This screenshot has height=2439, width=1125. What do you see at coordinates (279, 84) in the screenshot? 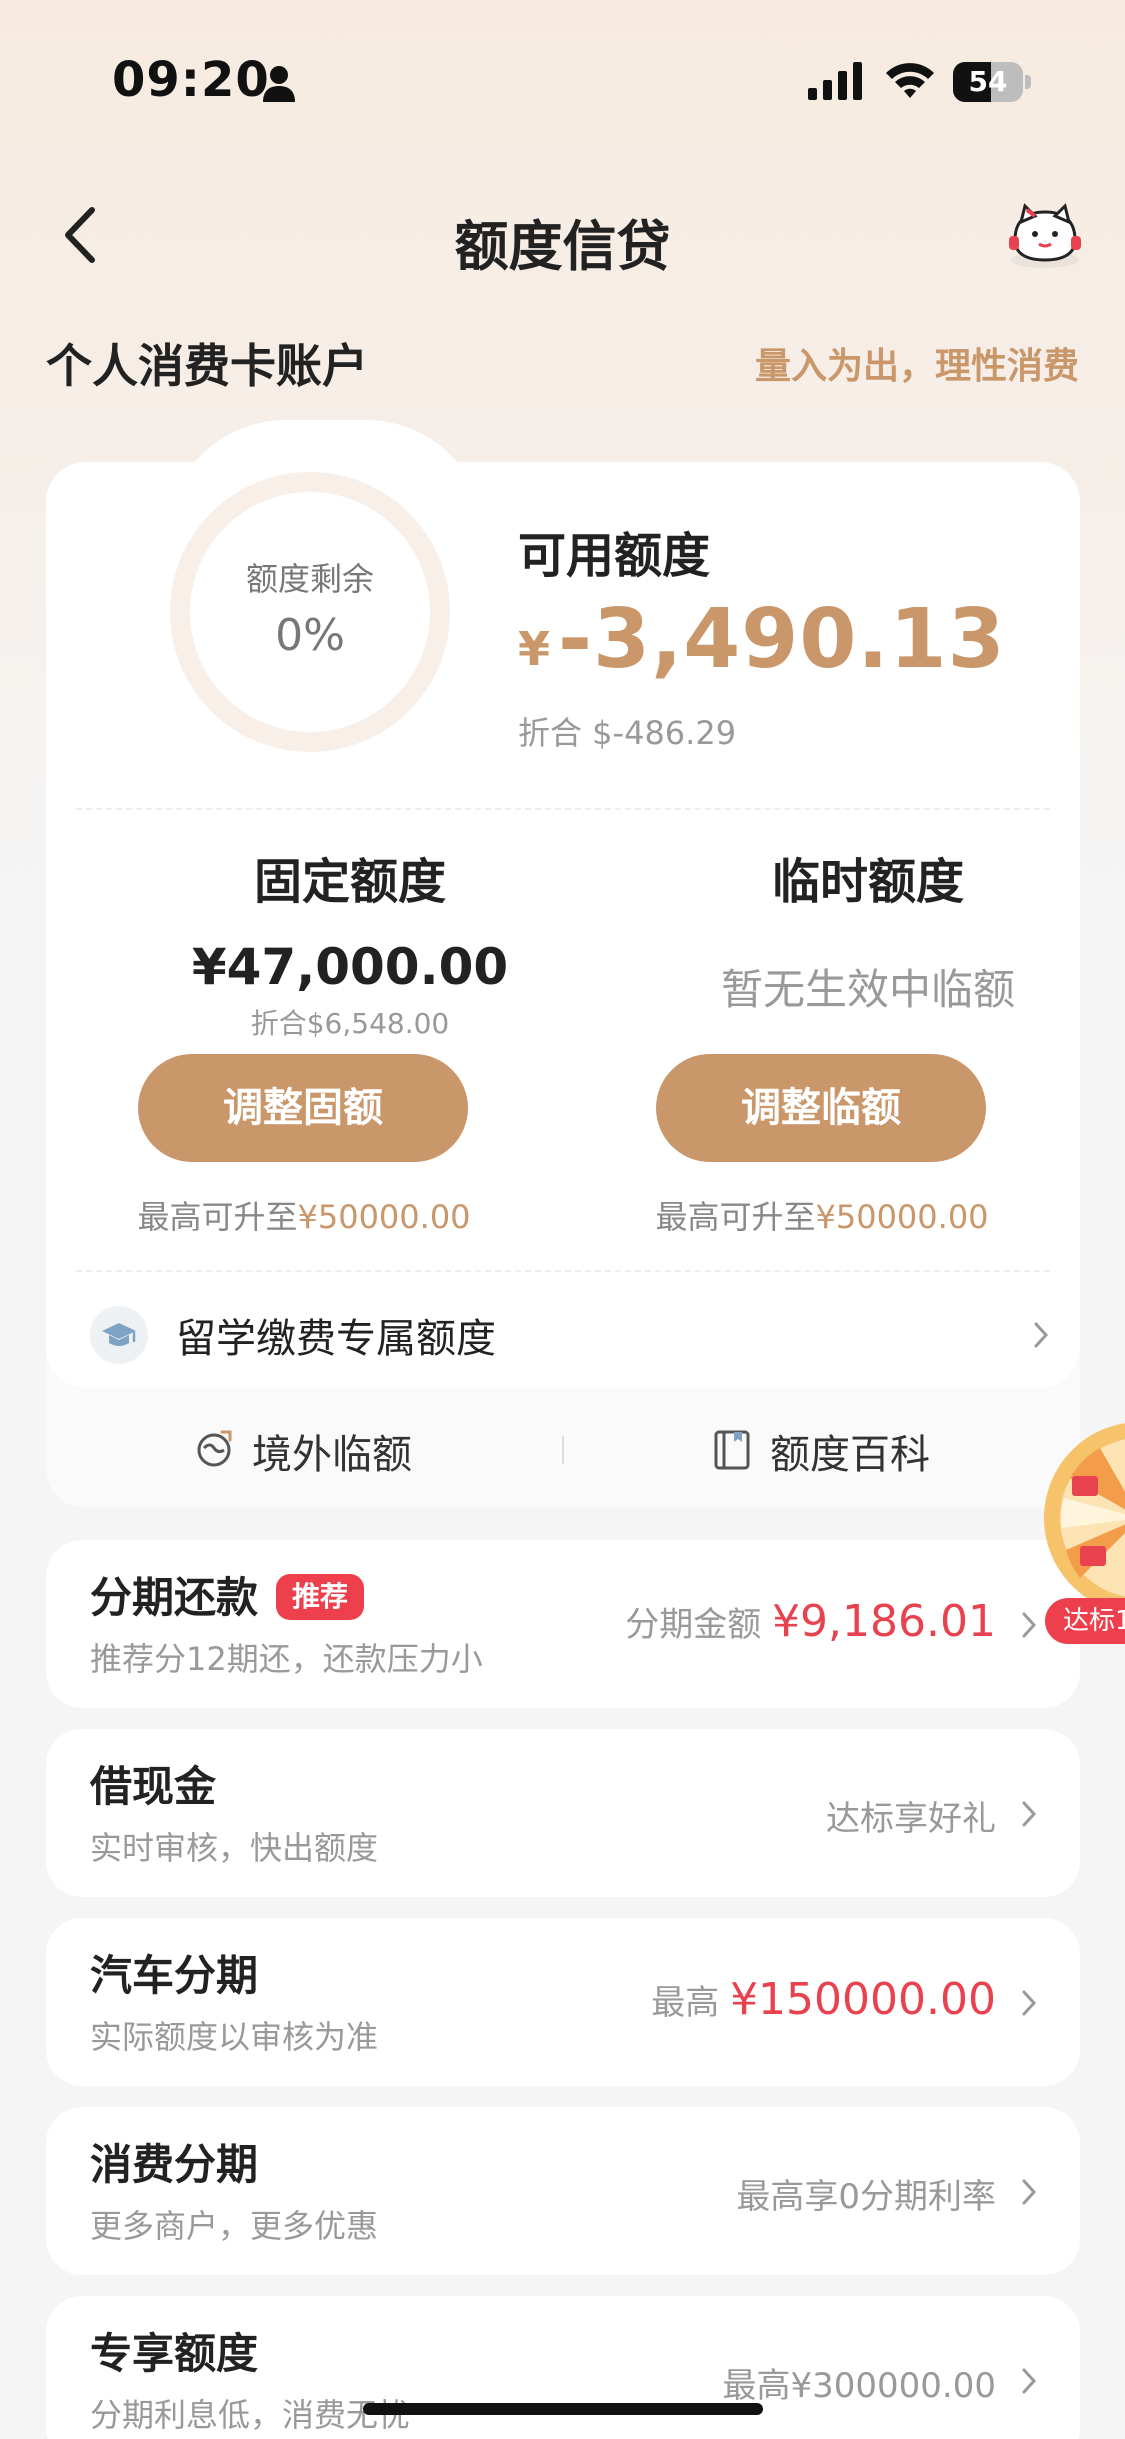
I see `person-icon` at bounding box center [279, 84].